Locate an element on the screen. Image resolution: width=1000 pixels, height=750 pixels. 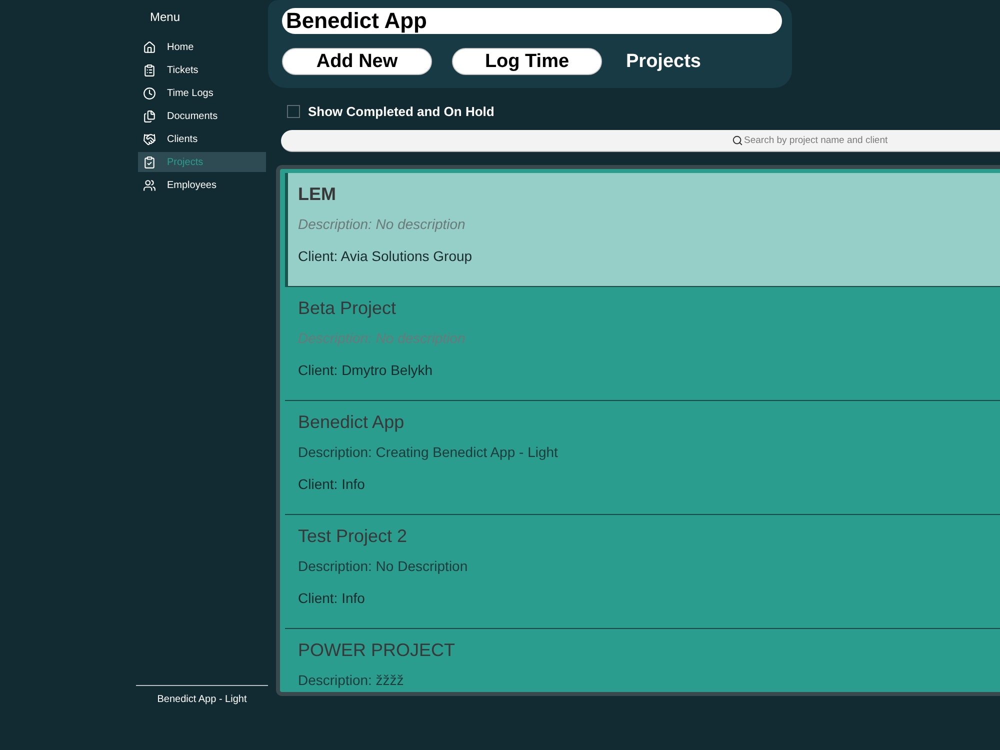
search-field: Search by project name and client is located at coordinates (640, 141).